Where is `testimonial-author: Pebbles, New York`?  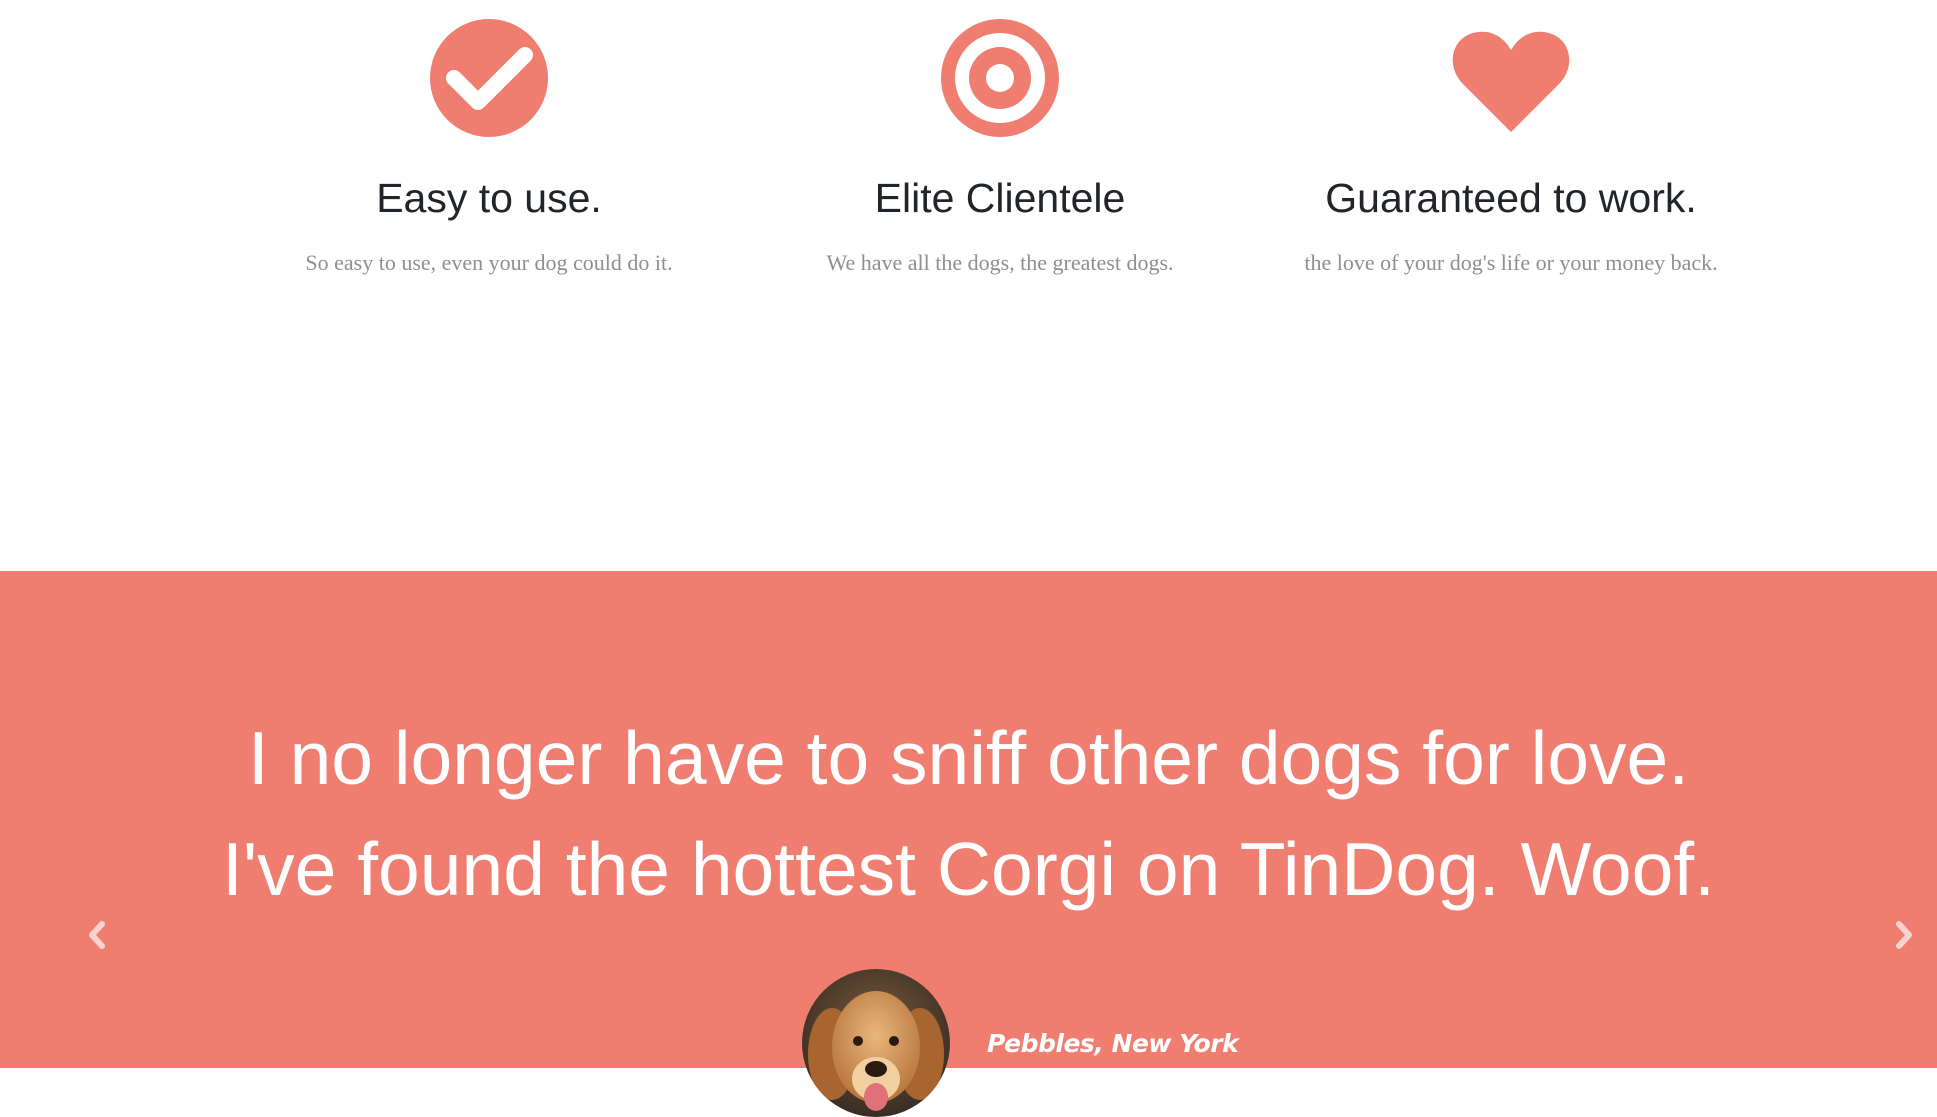
testimonial-author: Pebbles, New York is located at coordinates (1113, 1043).